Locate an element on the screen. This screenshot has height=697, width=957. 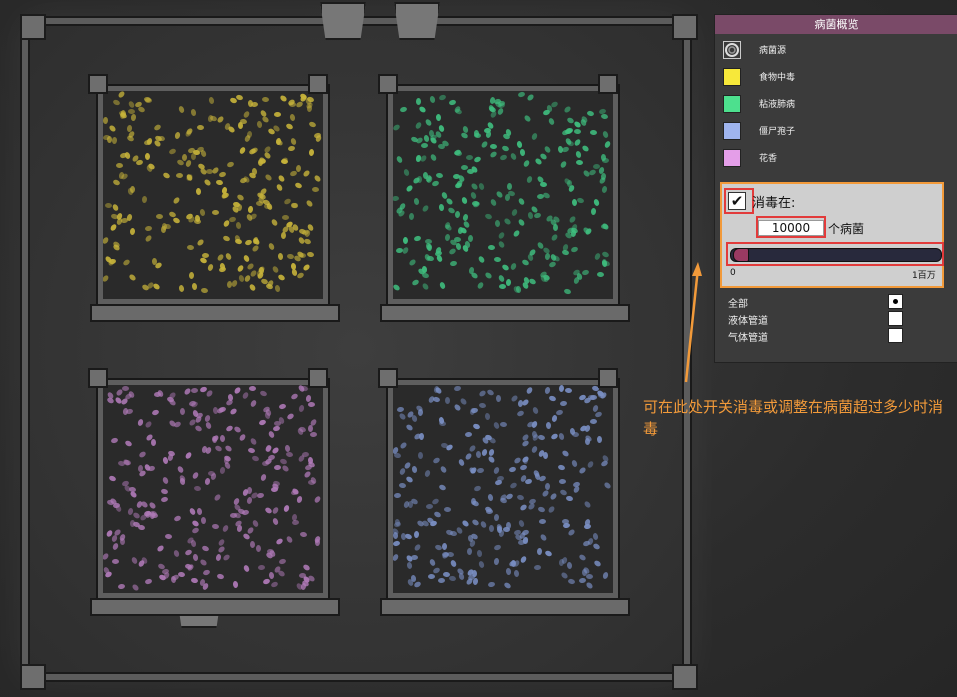
filter-liquid-pipes: 液体管道 is located at coordinates (816, 319).